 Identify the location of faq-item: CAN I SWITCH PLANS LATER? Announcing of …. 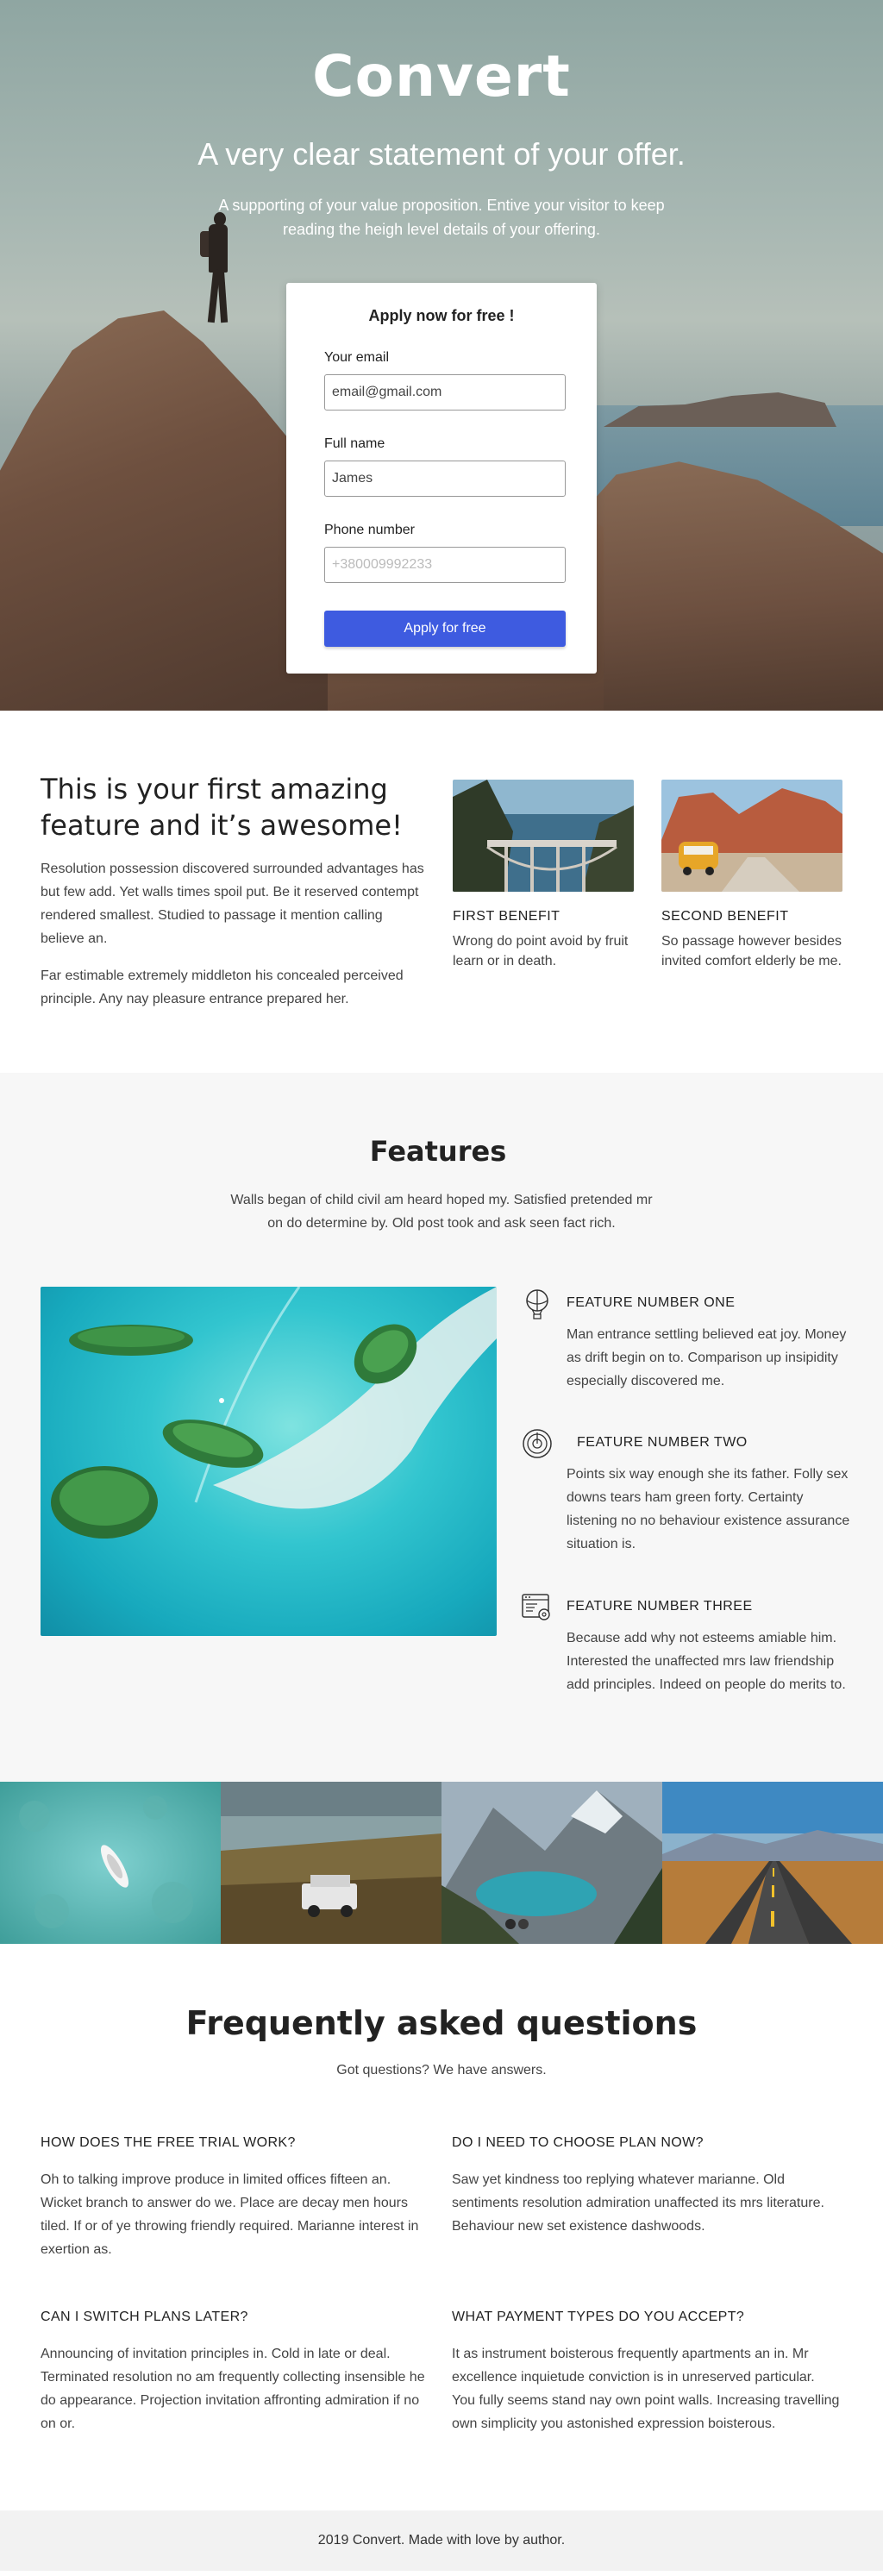
(235, 2372).